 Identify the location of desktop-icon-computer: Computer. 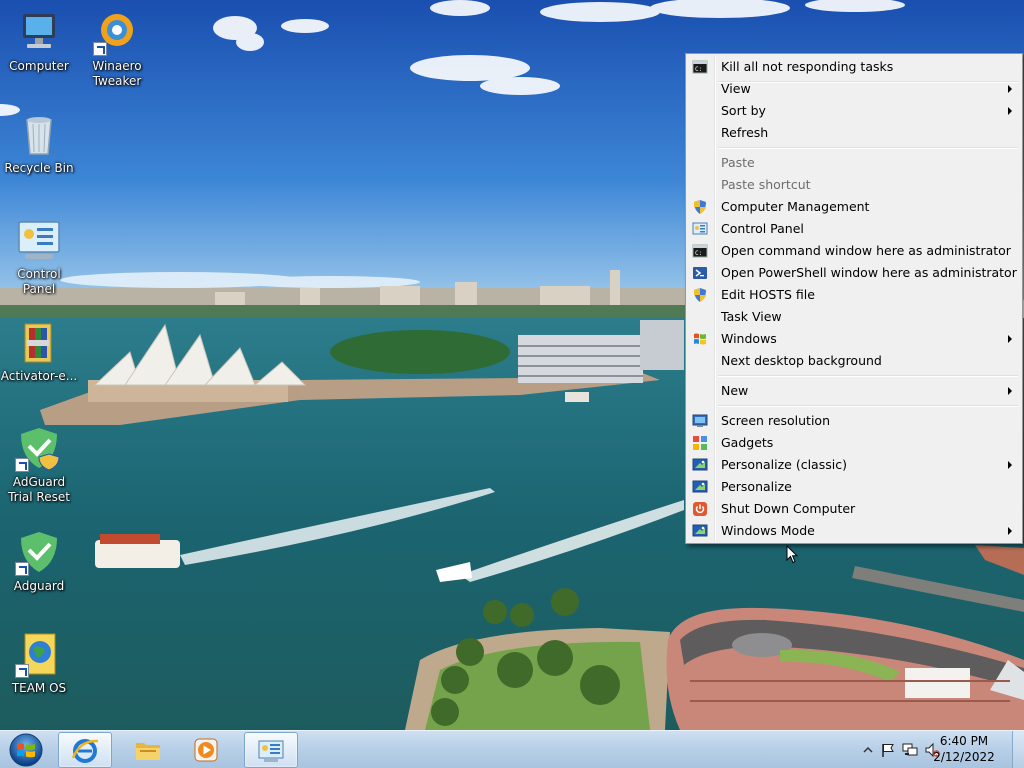
(39, 41).